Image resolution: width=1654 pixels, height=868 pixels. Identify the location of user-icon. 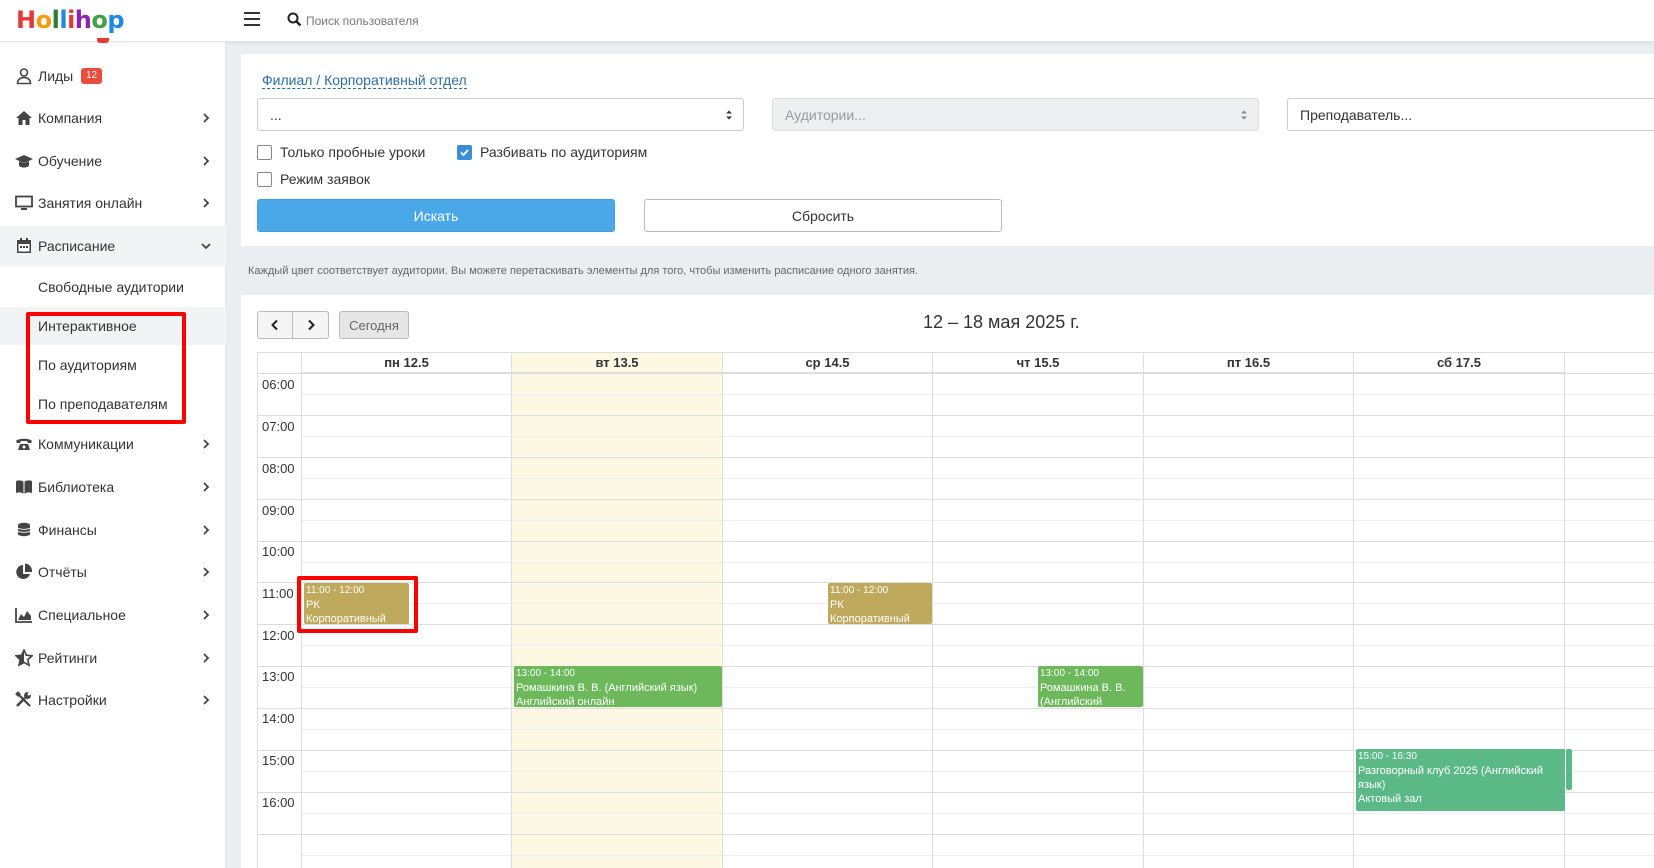
(24, 76).